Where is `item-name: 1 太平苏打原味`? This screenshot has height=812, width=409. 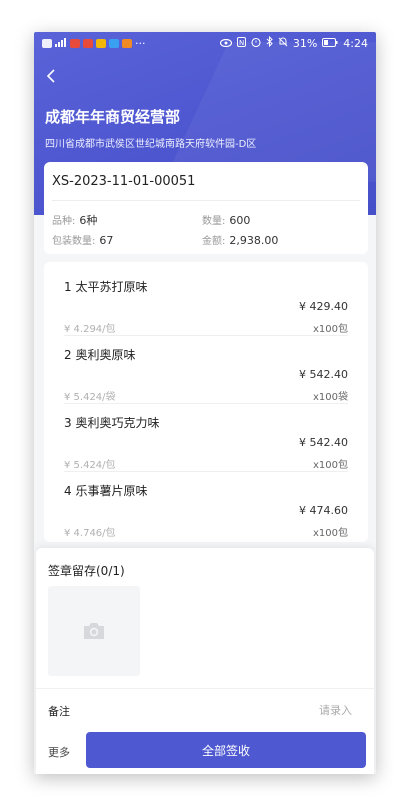
item-name: 1 太平苏打原味 is located at coordinates (106, 287).